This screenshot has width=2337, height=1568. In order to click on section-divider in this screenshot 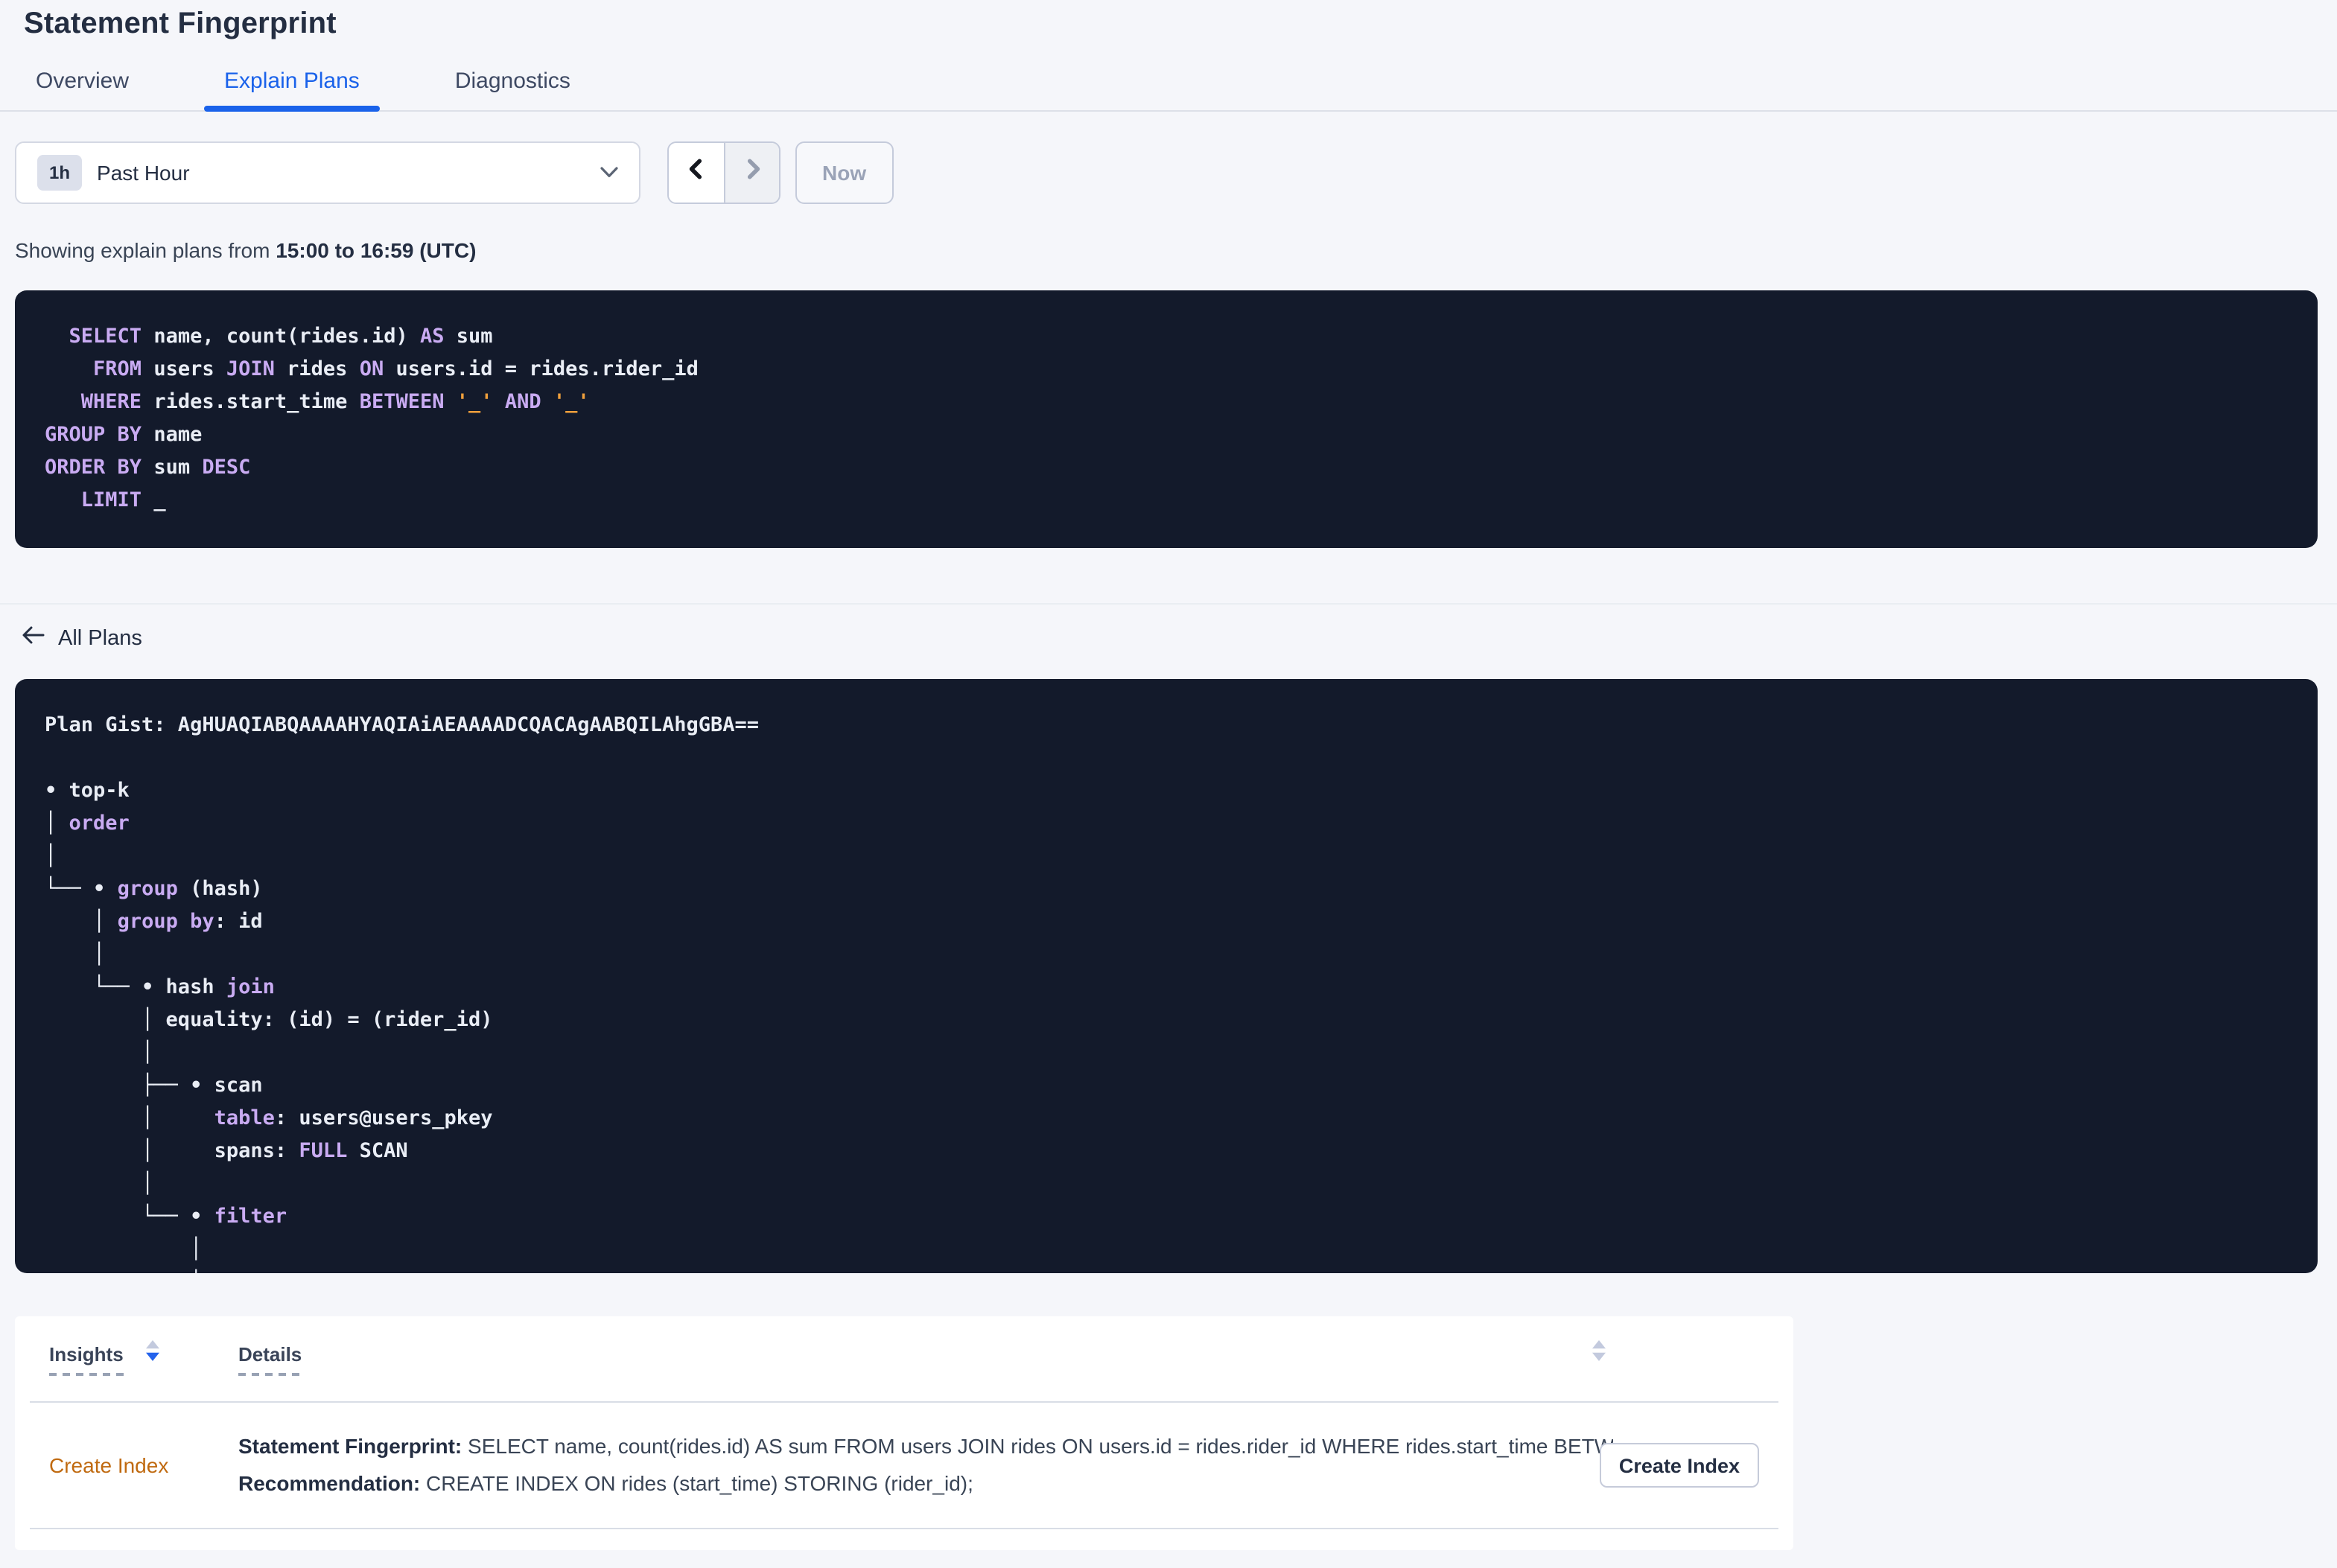, I will do `click(1168, 604)`.